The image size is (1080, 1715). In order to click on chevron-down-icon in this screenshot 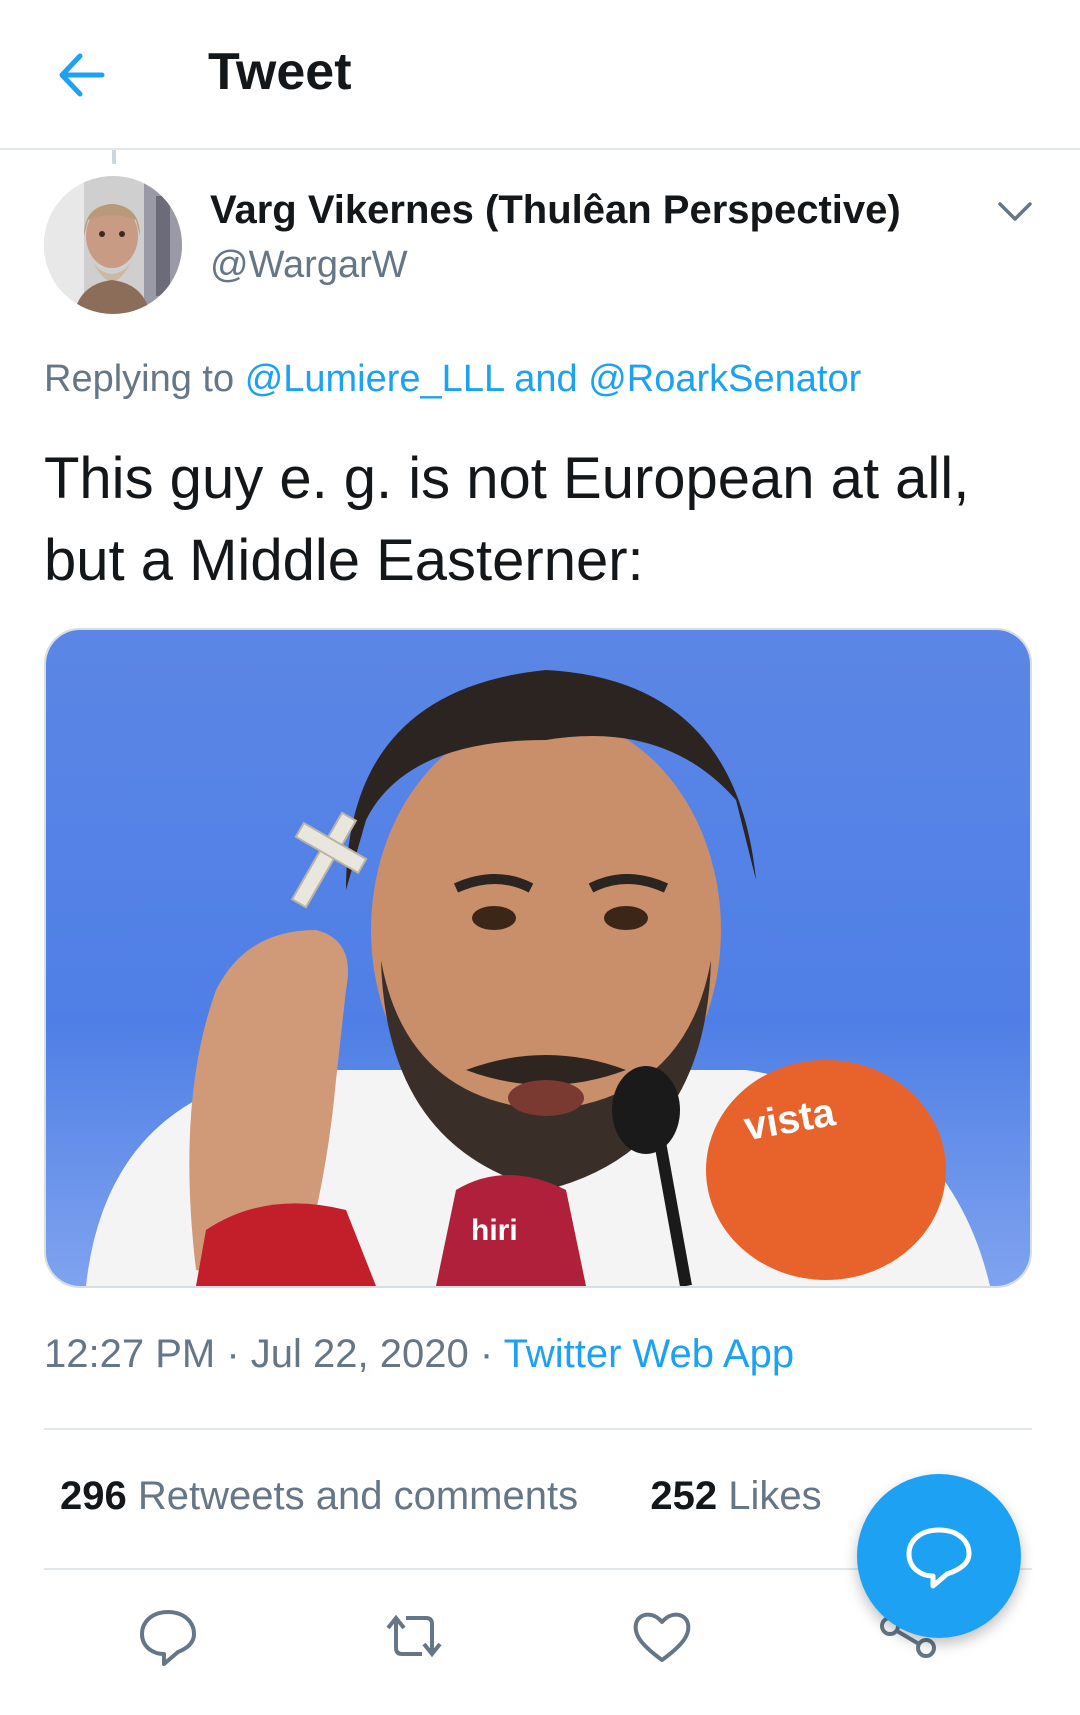, I will do `click(1015, 211)`.